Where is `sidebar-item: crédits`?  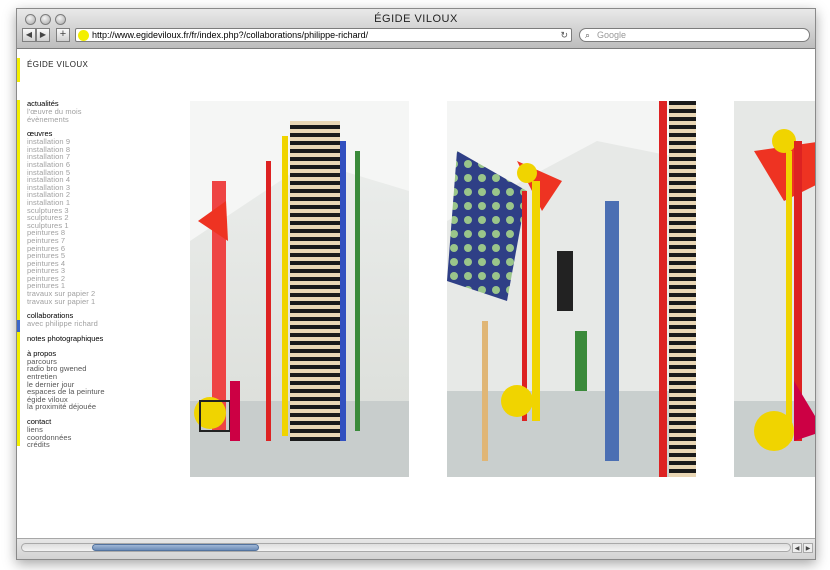 sidebar-item: crédits is located at coordinates (92, 445).